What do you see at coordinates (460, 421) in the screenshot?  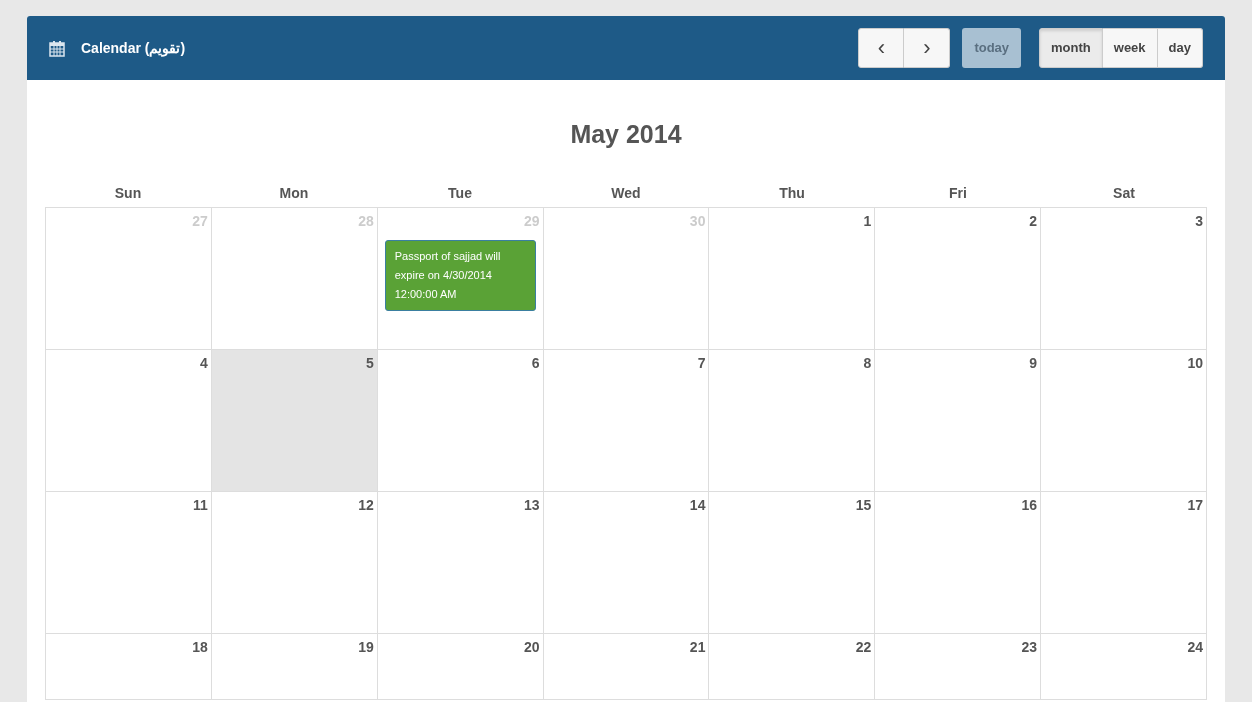 I see `day-cell: 6` at bounding box center [460, 421].